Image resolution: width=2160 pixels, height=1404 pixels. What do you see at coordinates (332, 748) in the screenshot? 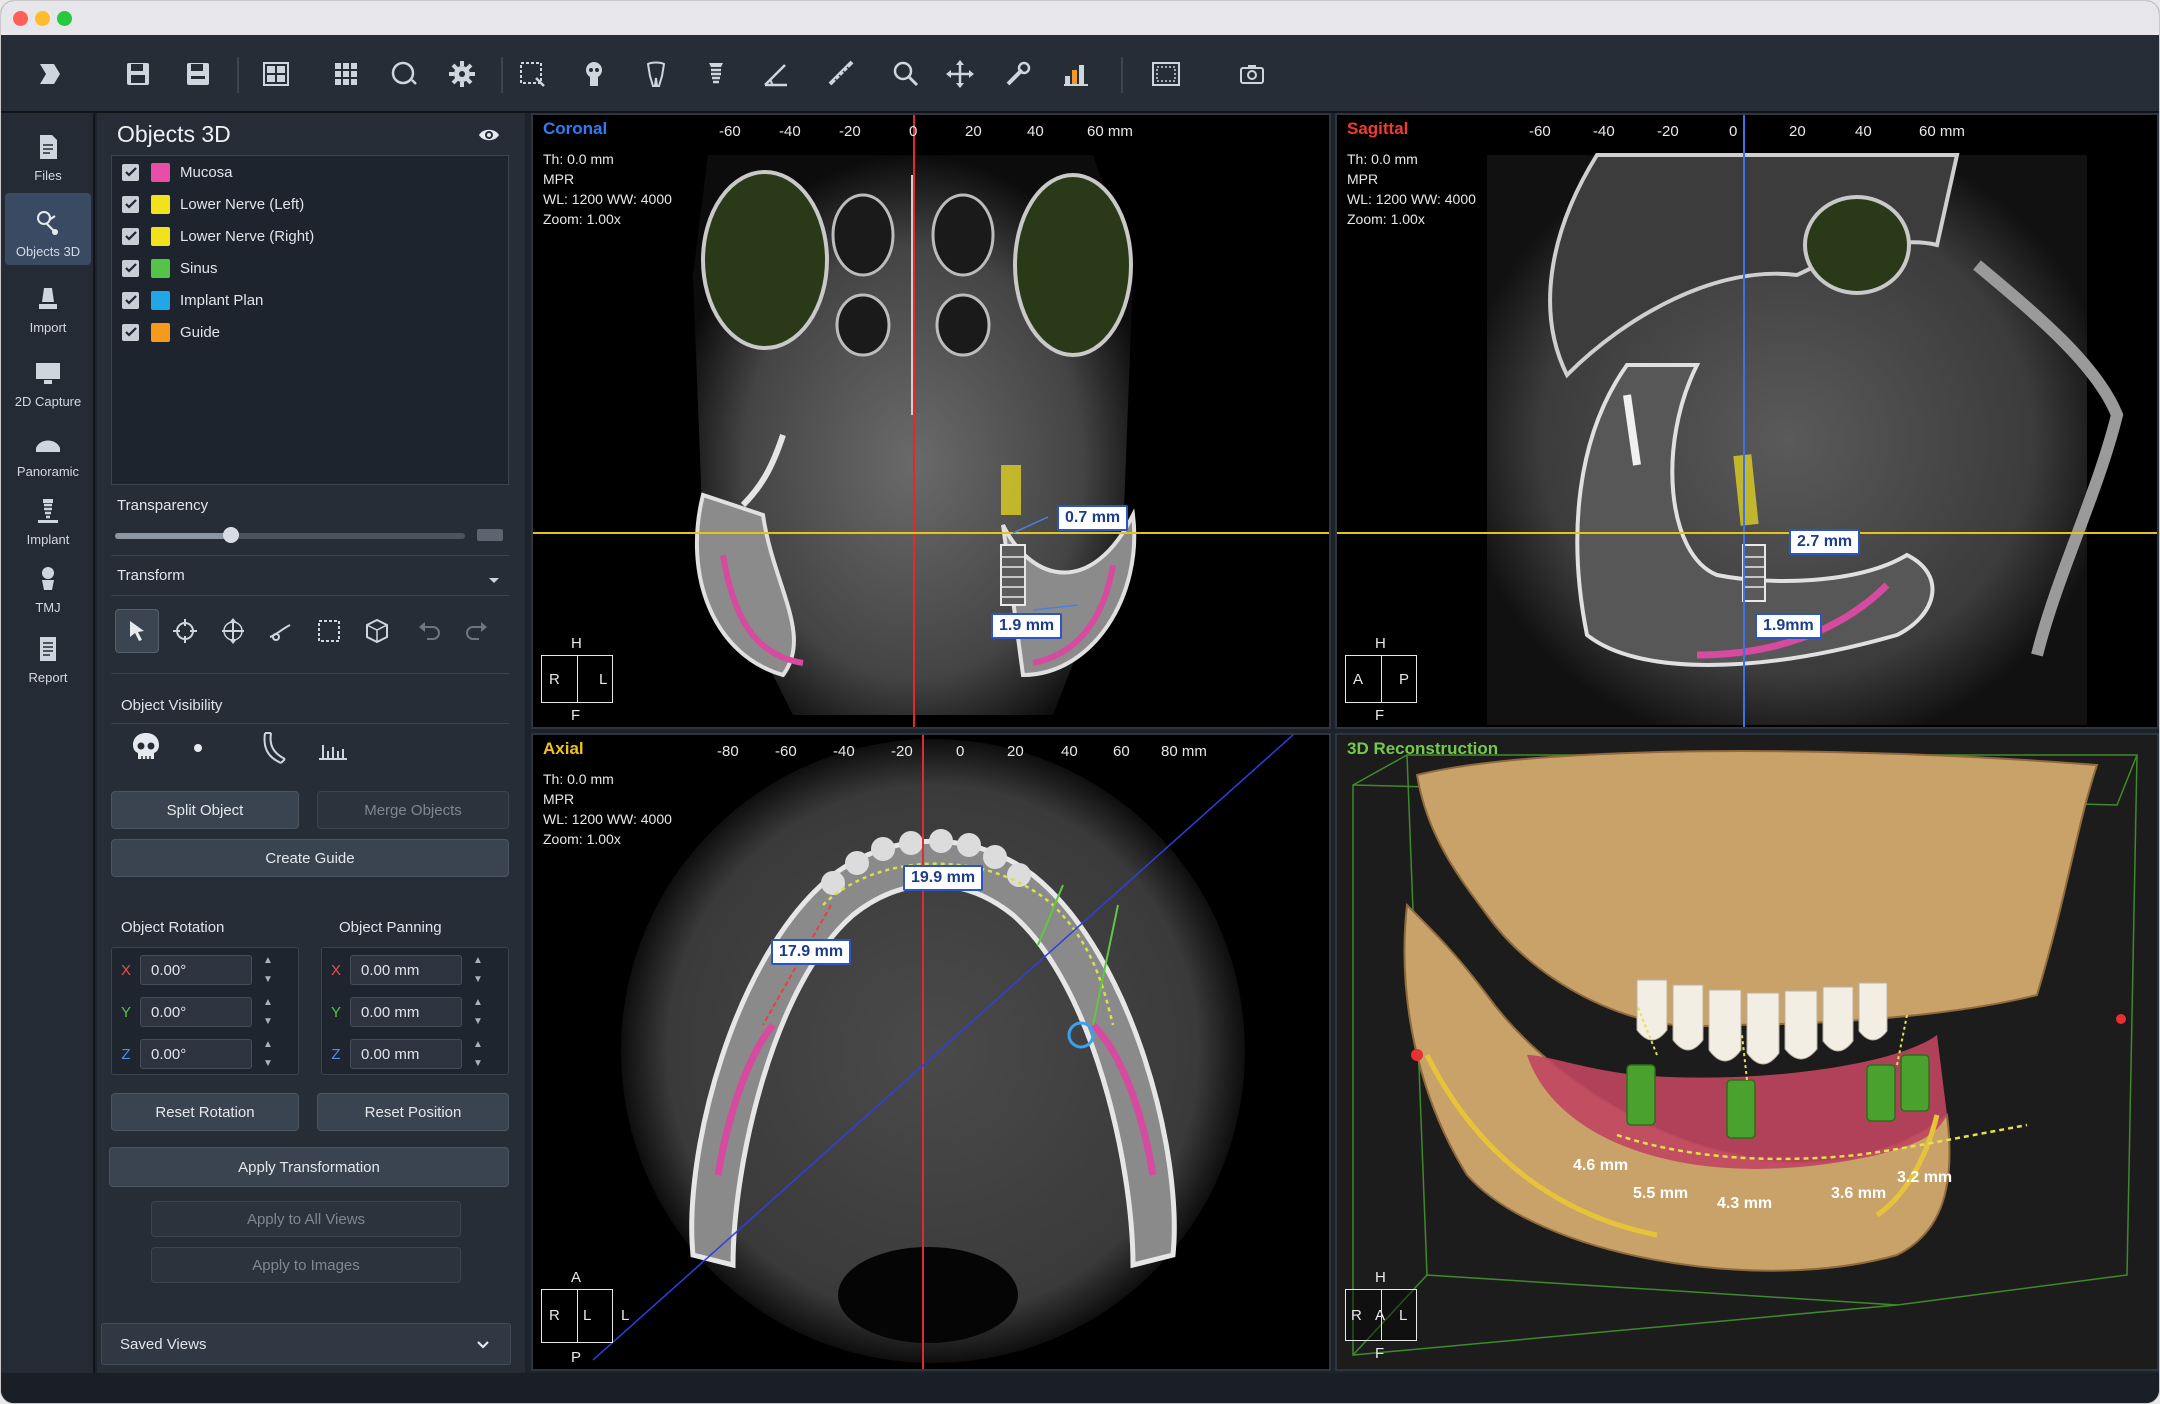
I see `histogram-visibility-button` at bounding box center [332, 748].